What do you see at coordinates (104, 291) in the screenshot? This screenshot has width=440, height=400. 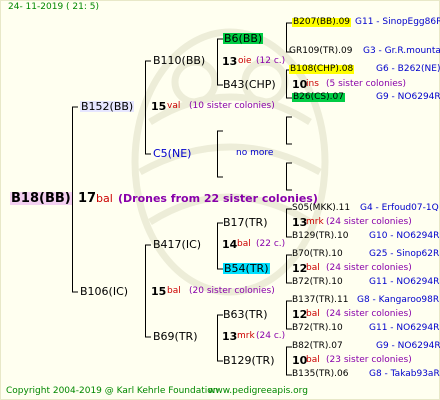 I see `gen1-bottom-queen: B106(IC)` at bounding box center [104, 291].